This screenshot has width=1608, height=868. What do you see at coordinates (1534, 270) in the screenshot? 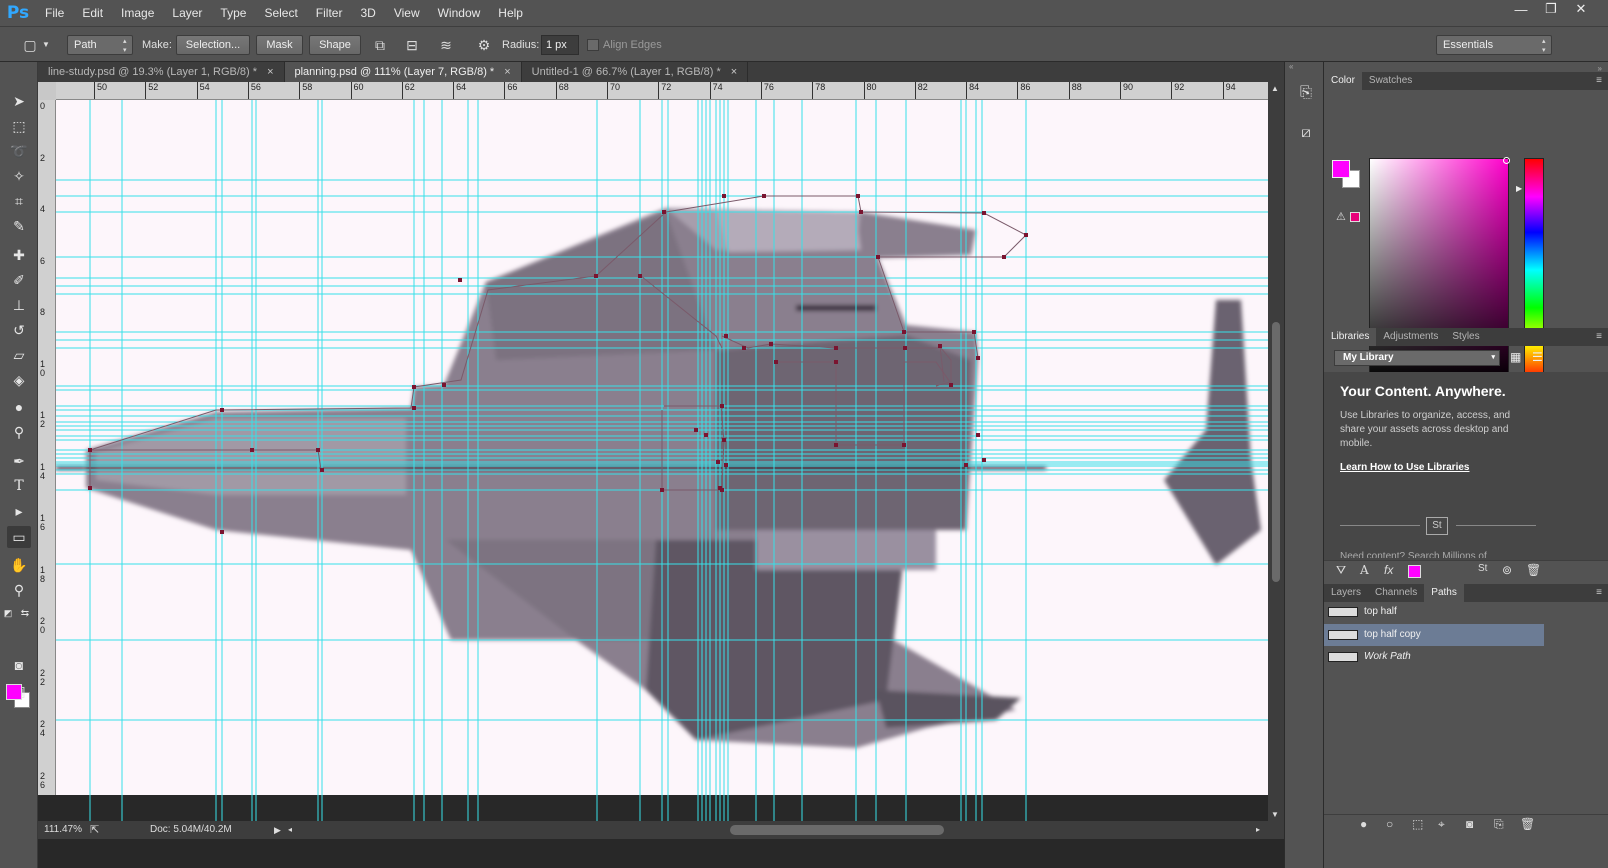
I see `hue-slider` at bounding box center [1534, 270].